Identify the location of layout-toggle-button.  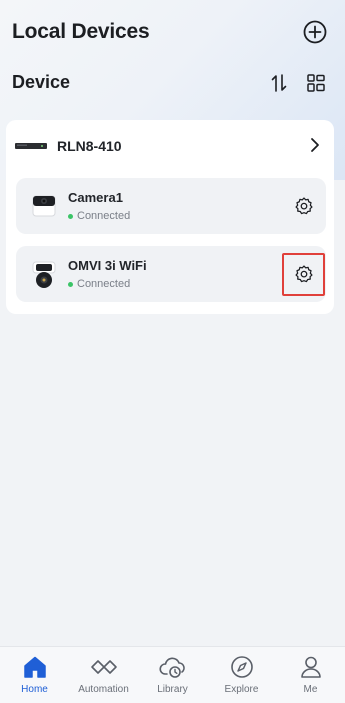
(316, 83).